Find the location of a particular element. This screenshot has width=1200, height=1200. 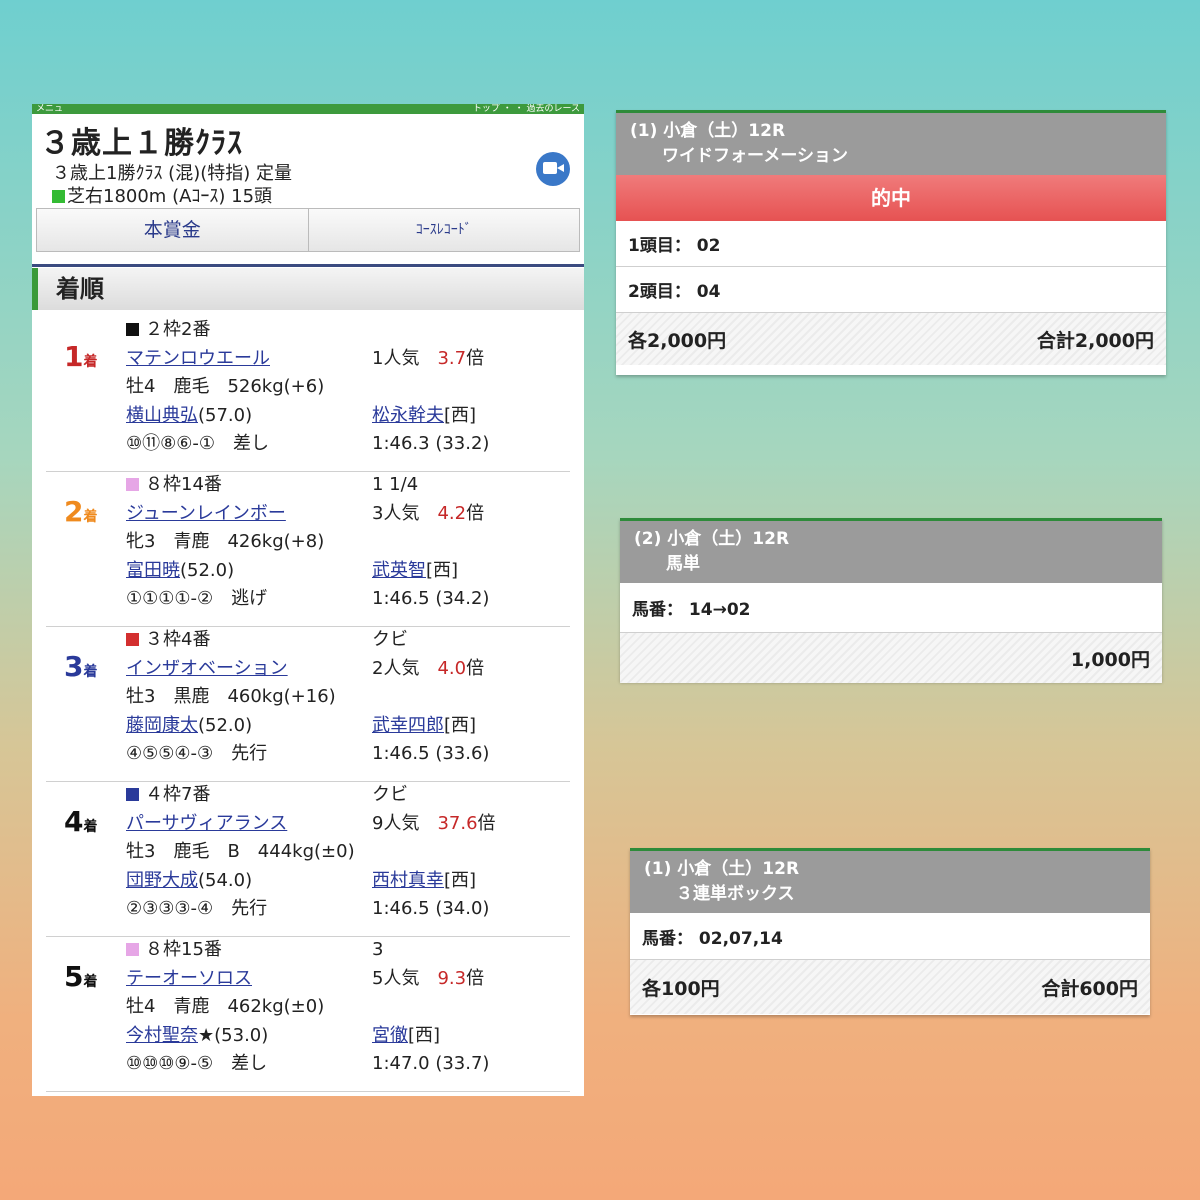

top-nav-strip: メニュ トップ ・ ・ 過去のレース is located at coordinates (308, 109).